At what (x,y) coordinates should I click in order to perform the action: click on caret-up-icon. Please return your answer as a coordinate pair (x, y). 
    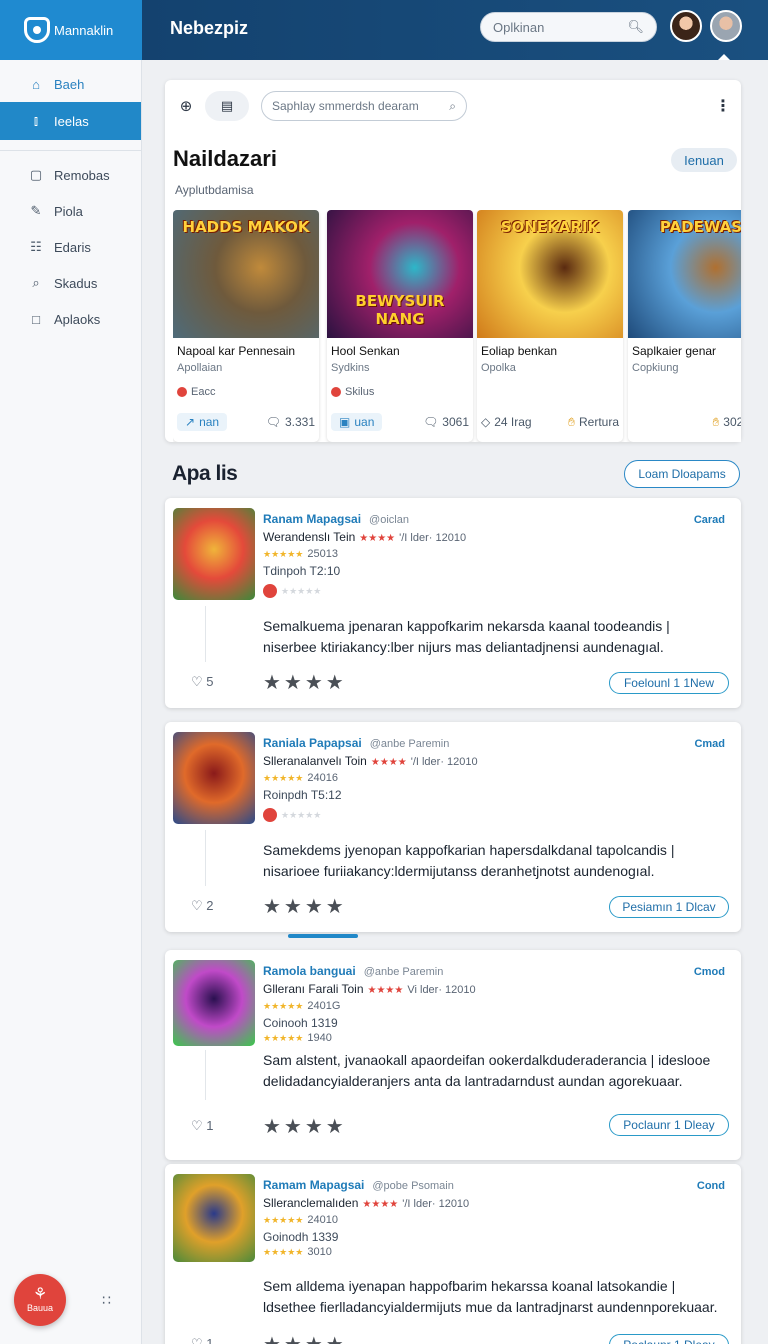
    Looking at the image, I should click on (724, 57).